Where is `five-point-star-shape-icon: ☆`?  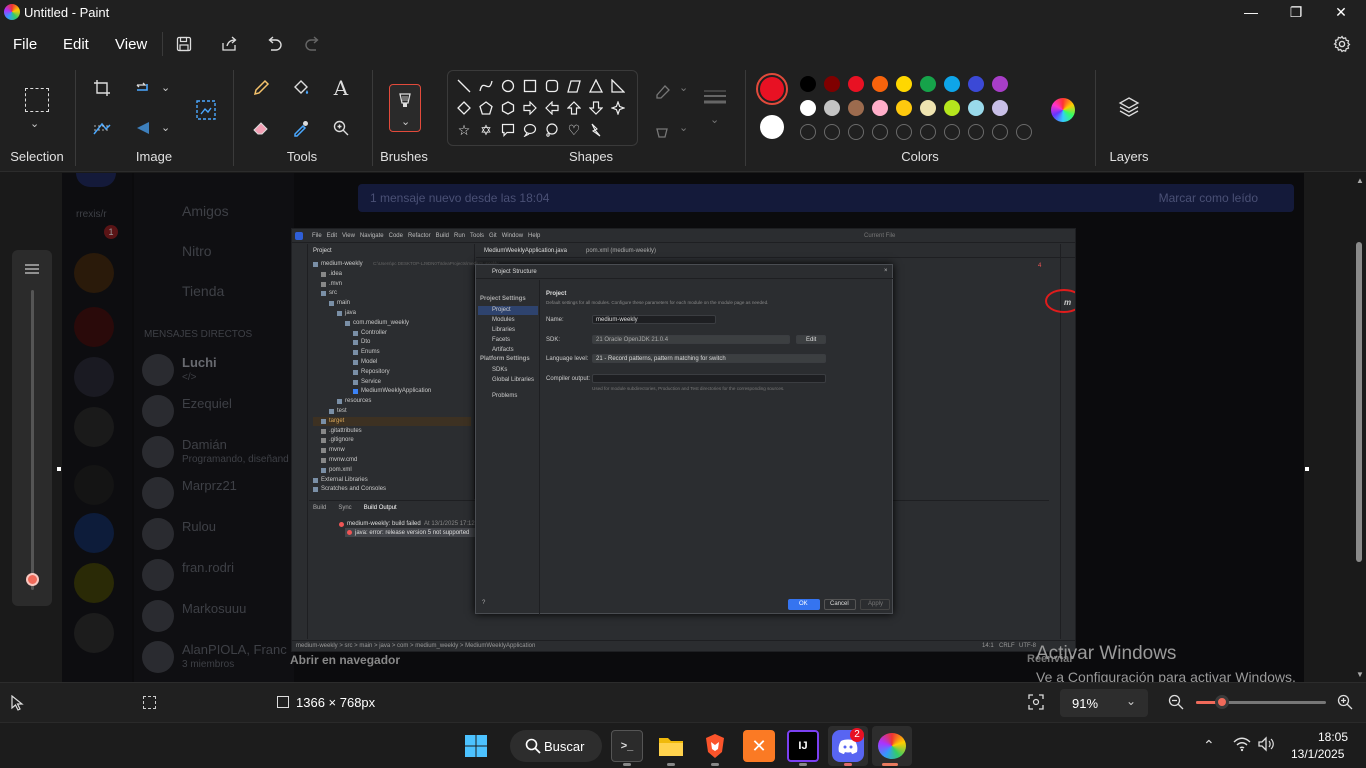 five-point-star-shape-icon: ☆ is located at coordinates (464, 130).